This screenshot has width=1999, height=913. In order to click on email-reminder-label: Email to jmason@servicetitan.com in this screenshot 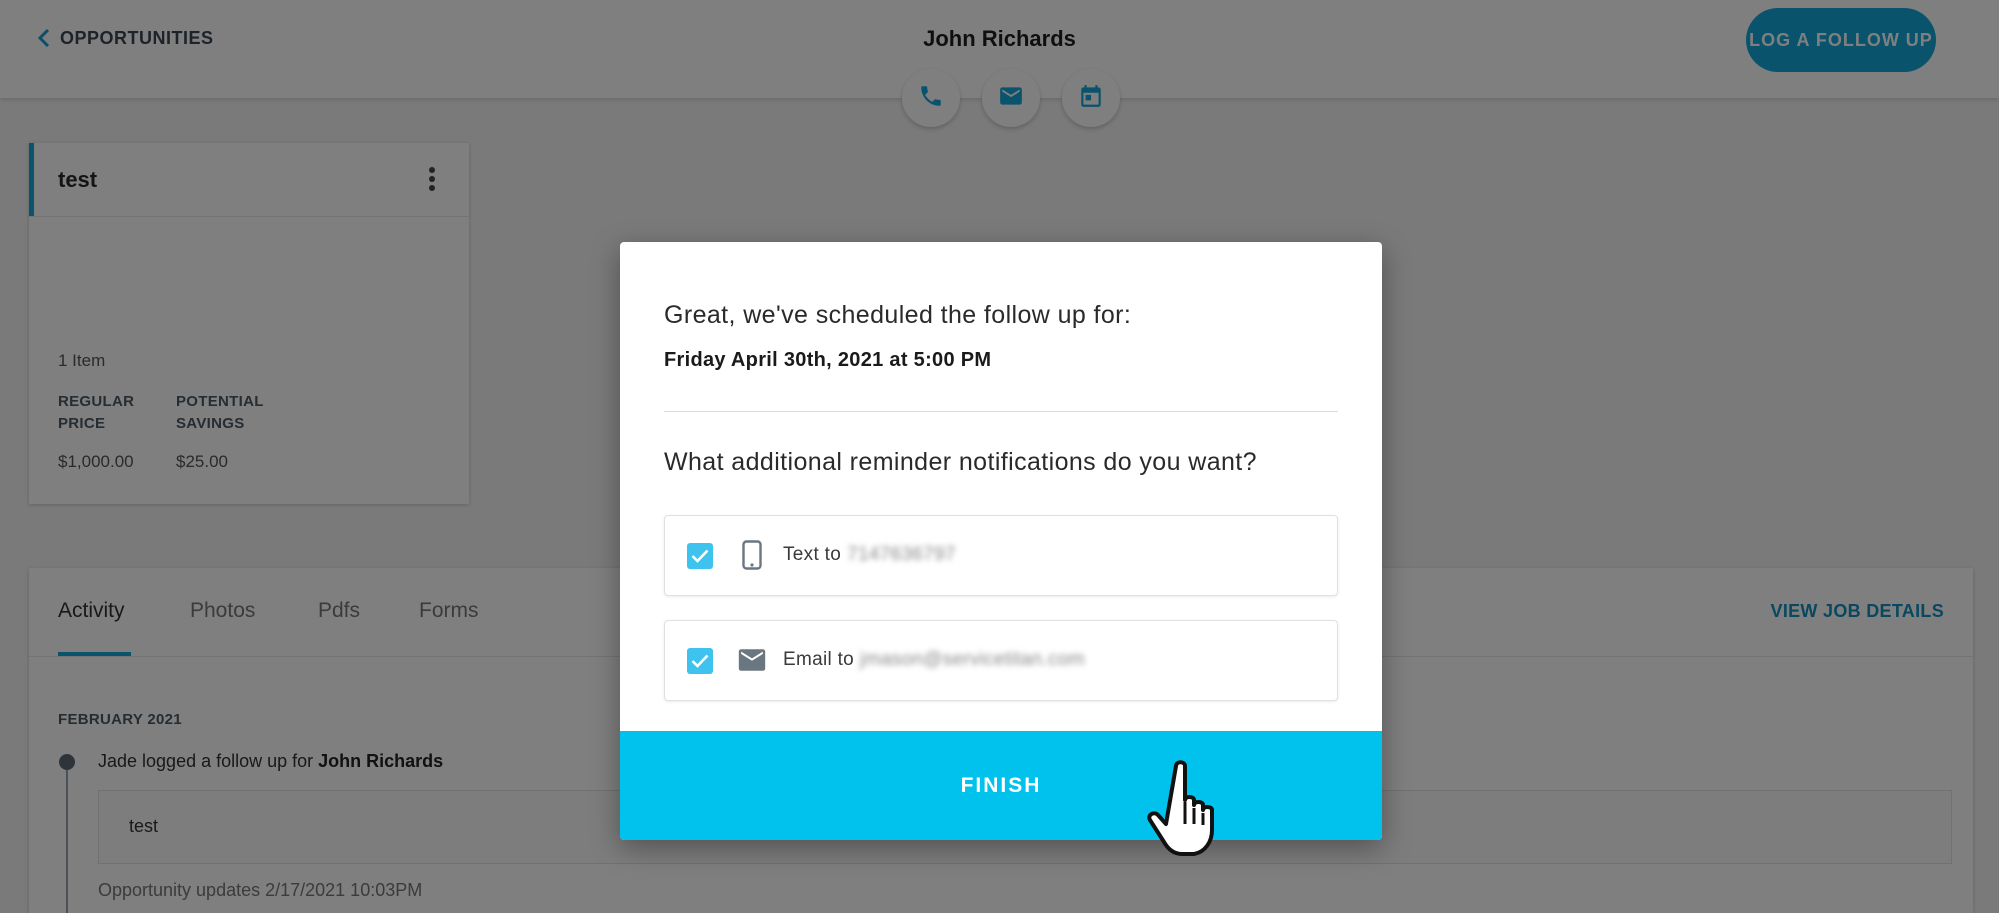, I will do `click(934, 659)`.